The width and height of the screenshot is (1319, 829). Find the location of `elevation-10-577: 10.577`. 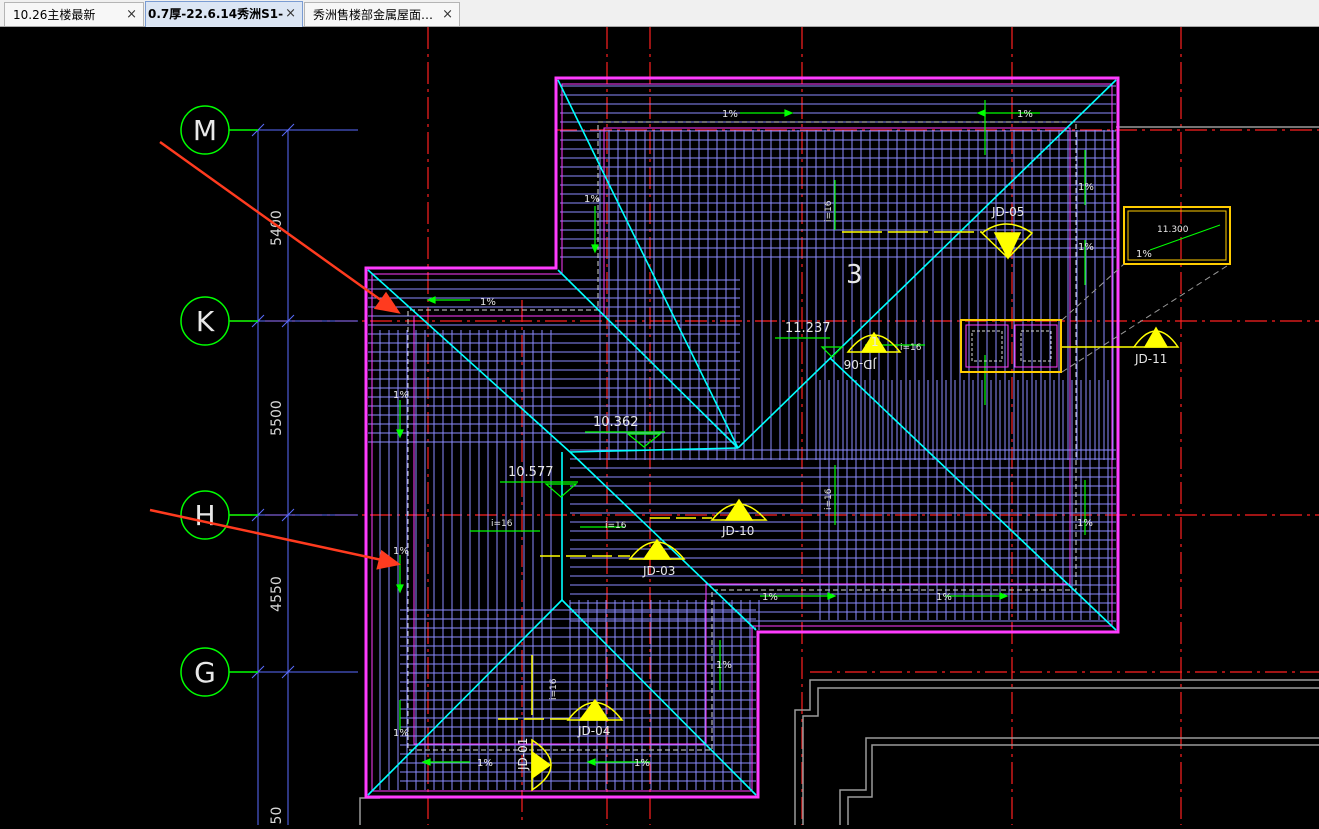

elevation-10-577: 10.577 is located at coordinates (531, 472).